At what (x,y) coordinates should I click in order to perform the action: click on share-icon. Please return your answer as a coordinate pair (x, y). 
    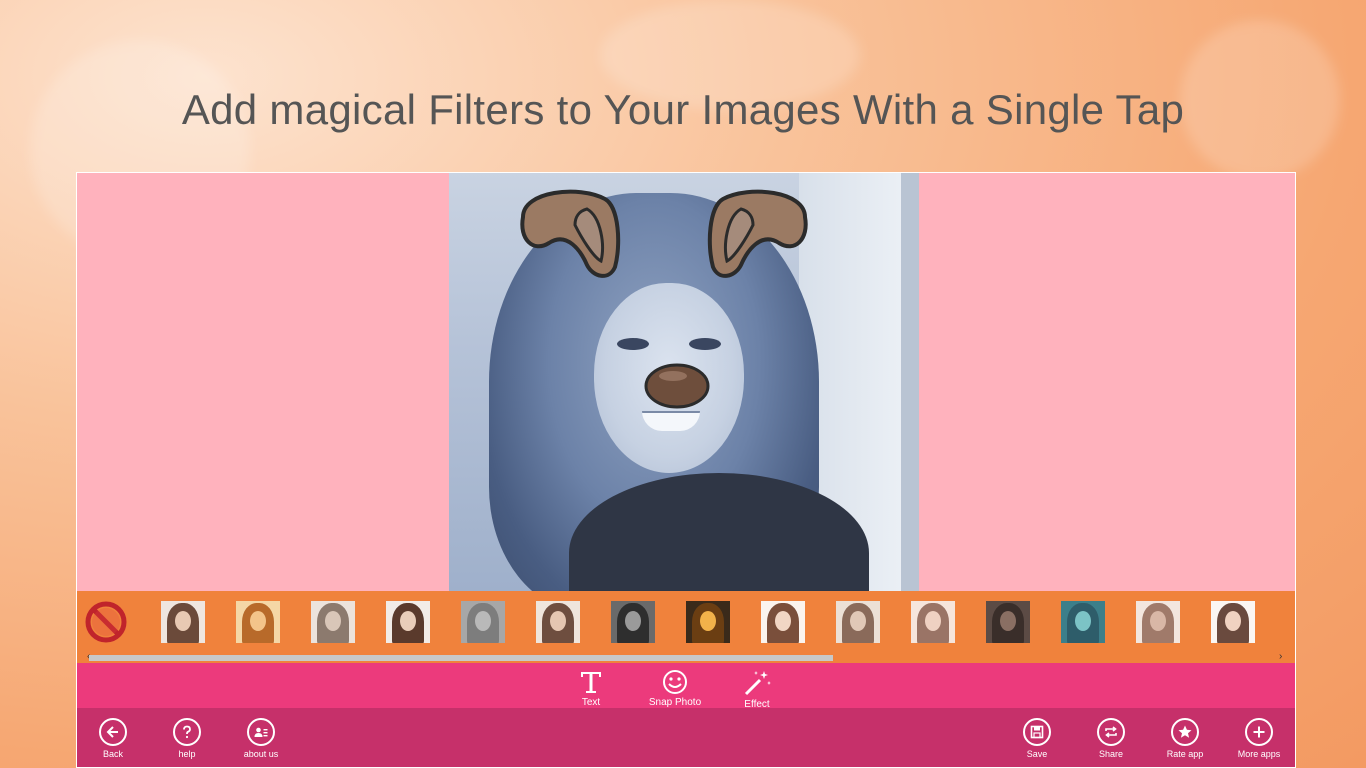
    Looking at the image, I should click on (1111, 732).